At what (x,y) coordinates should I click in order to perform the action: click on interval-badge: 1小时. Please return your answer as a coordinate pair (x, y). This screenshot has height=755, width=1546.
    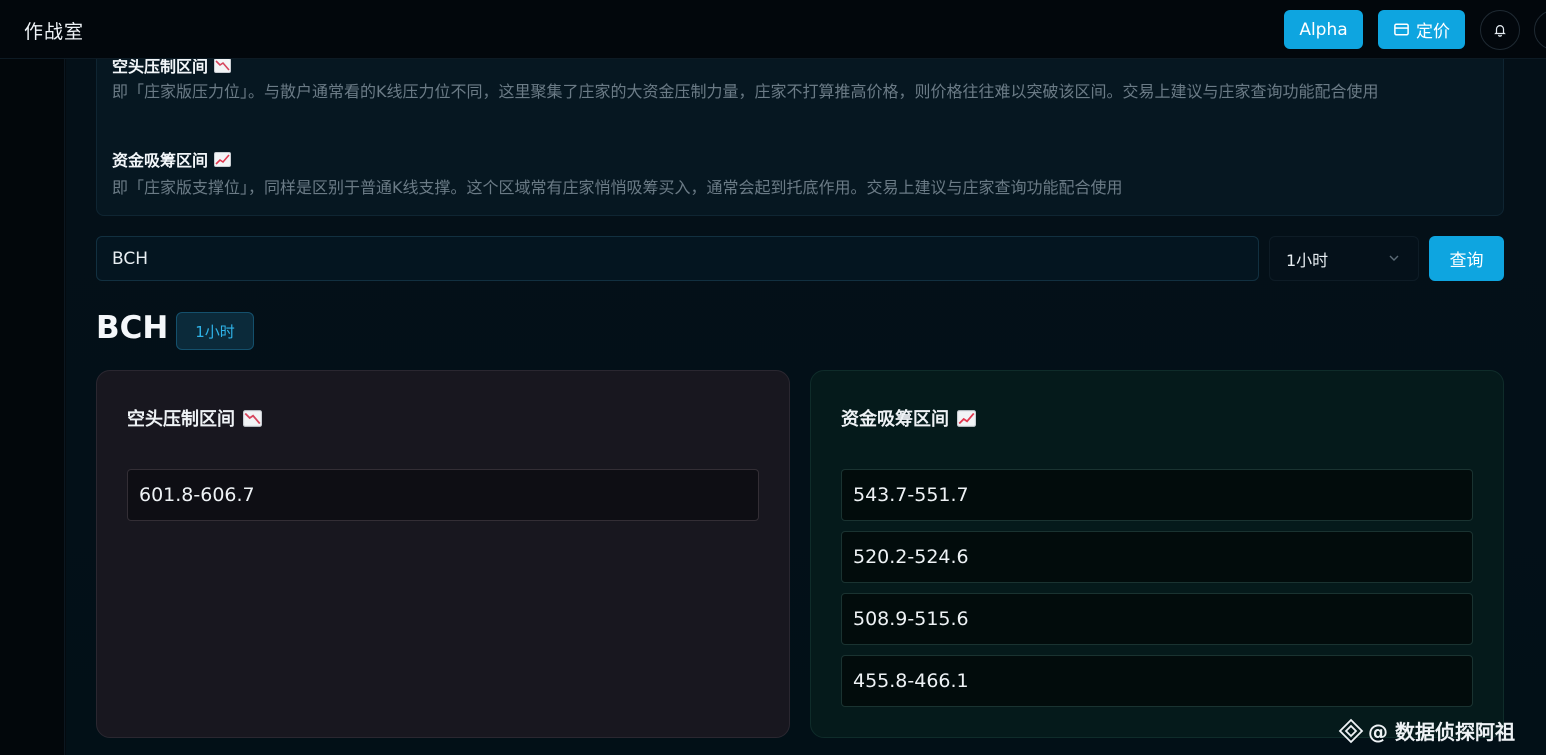
    Looking at the image, I should click on (215, 331).